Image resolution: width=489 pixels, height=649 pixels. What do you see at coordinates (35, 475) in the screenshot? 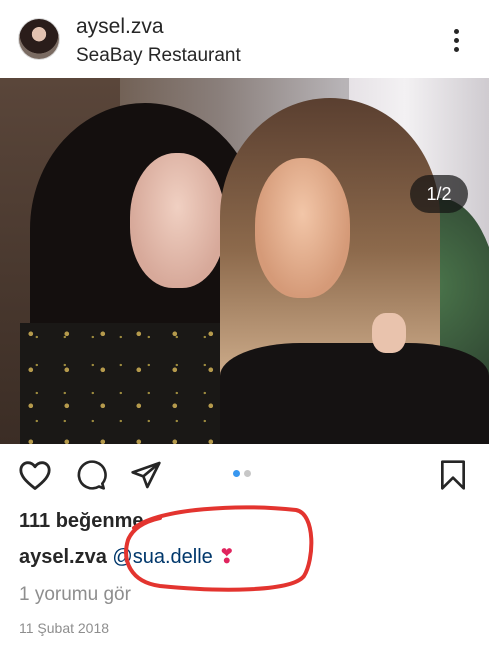
I see `heart-icon` at bounding box center [35, 475].